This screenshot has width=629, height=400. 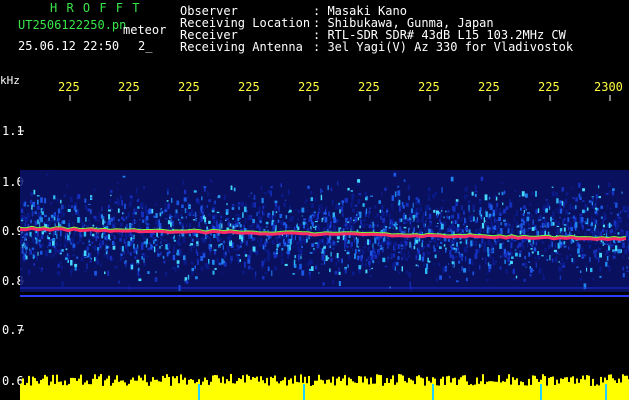 I want to click on antenna-value: : 3el Yagi(V) Az 330 for Vladivostok, so click(x=443, y=47).